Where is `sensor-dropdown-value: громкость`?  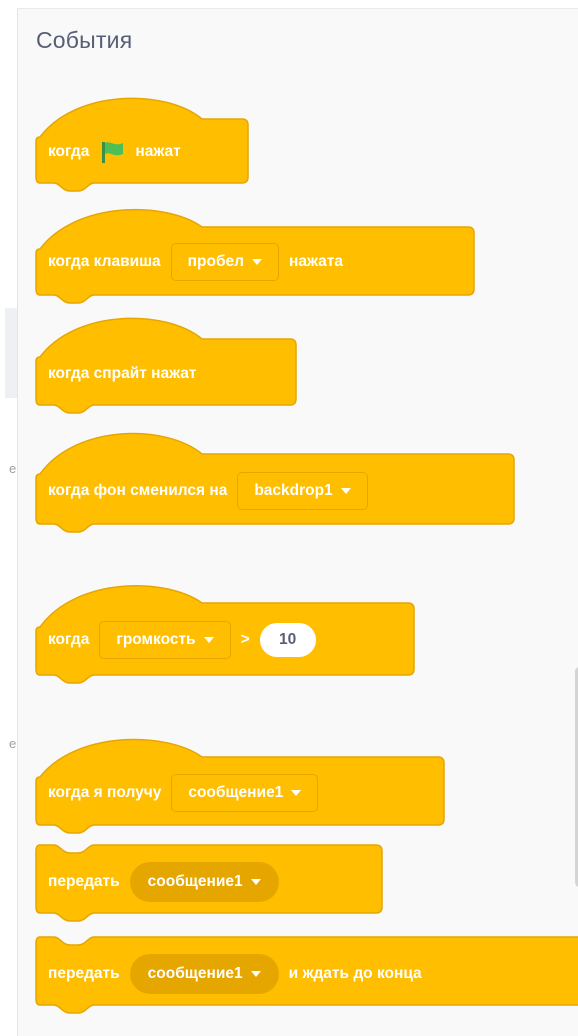
sensor-dropdown-value: громкость is located at coordinates (156, 639).